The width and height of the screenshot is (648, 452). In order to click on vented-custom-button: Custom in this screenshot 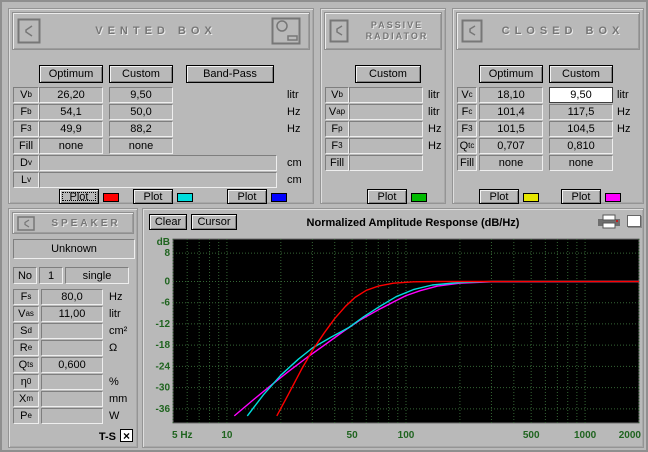, I will do `click(141, 74)`.